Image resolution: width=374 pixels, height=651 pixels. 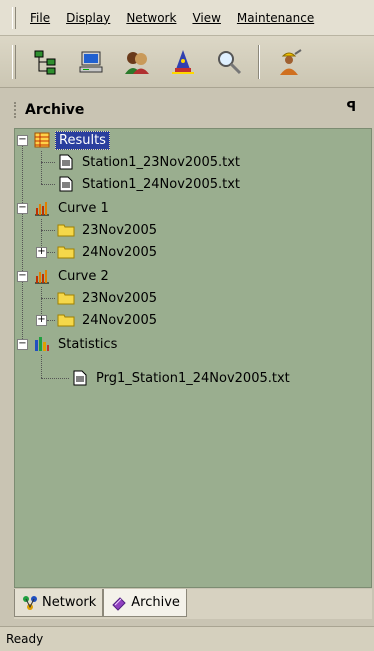 I want to click on menu-network: Network, so click(x=151, y=18).